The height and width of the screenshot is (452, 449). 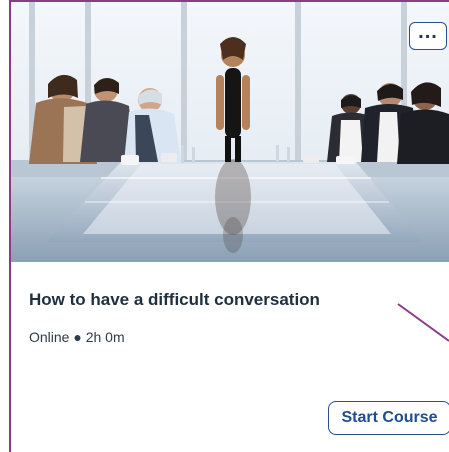 I want to click on start-course-button: Start Course, so click(x=388, y=418).